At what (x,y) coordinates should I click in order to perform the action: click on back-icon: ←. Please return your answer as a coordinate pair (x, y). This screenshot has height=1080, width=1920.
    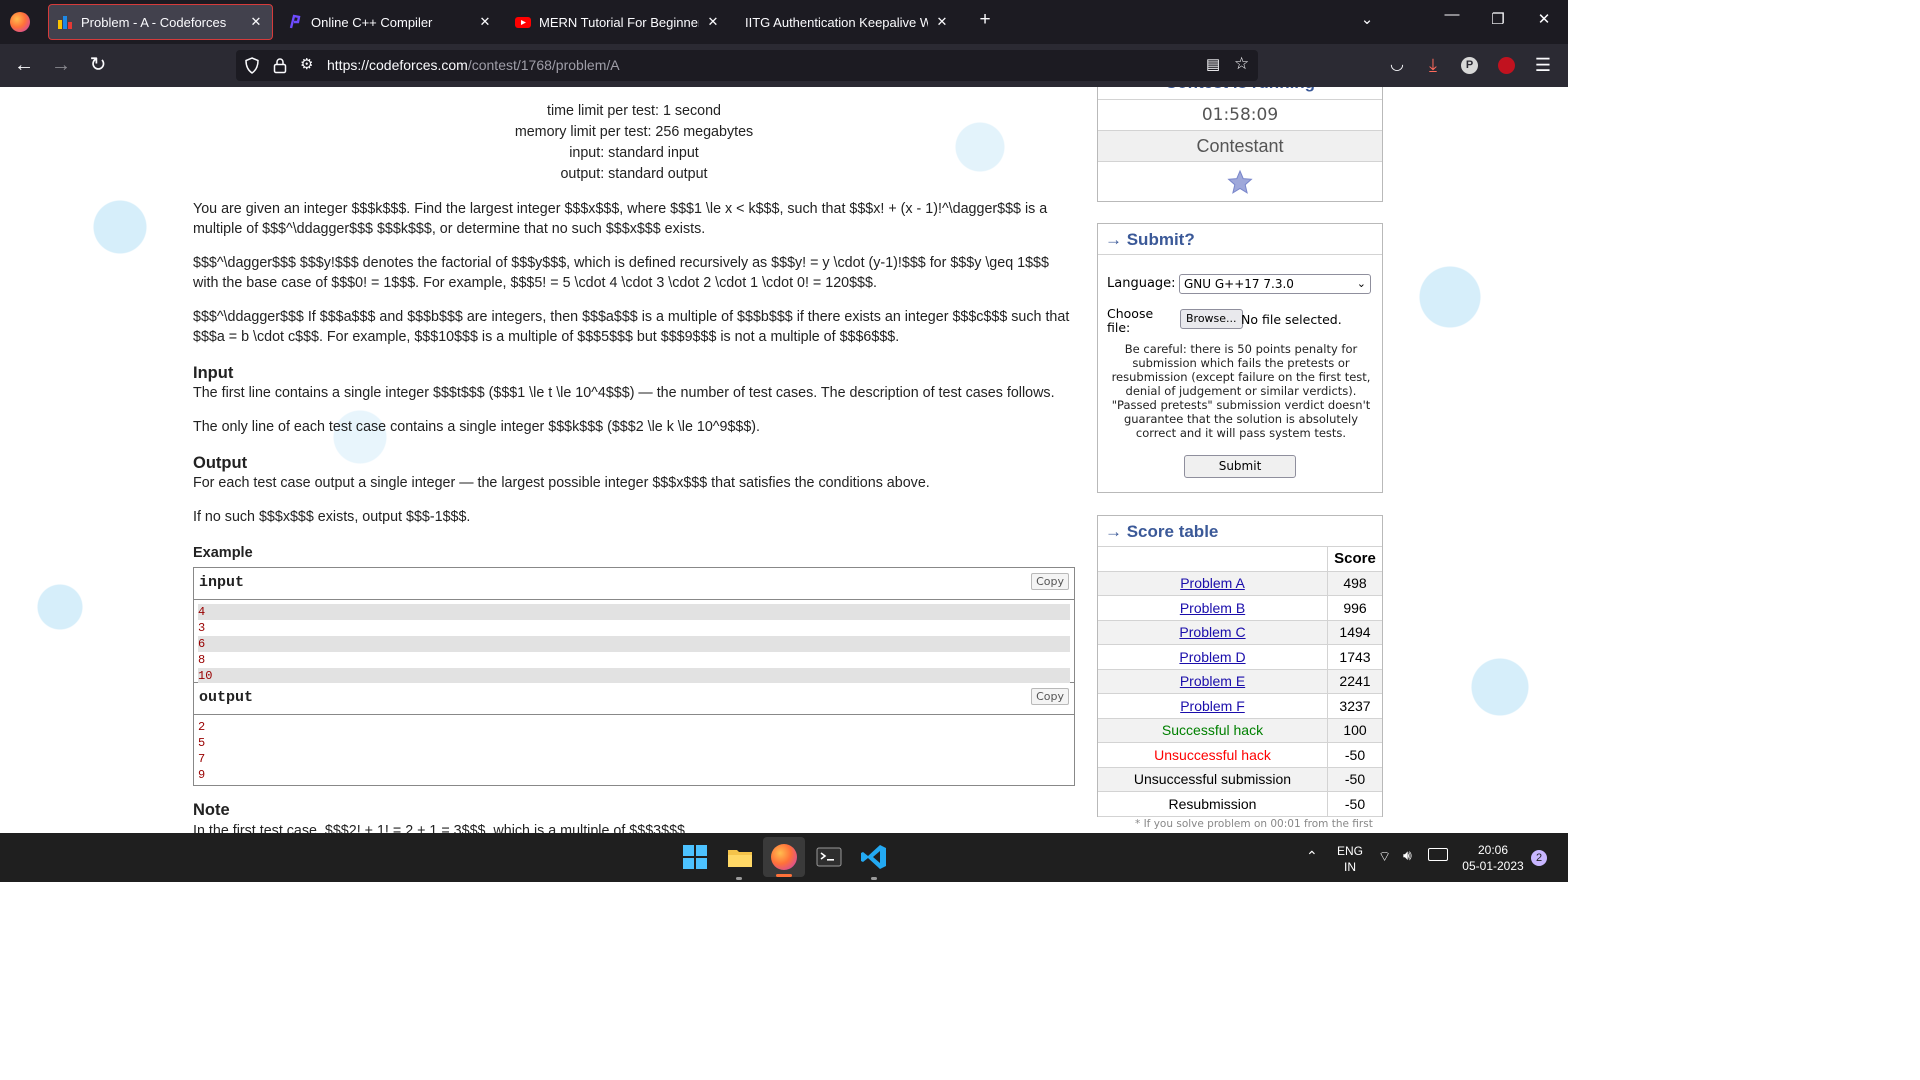
    Looking at the image, I should click on (24, 65).